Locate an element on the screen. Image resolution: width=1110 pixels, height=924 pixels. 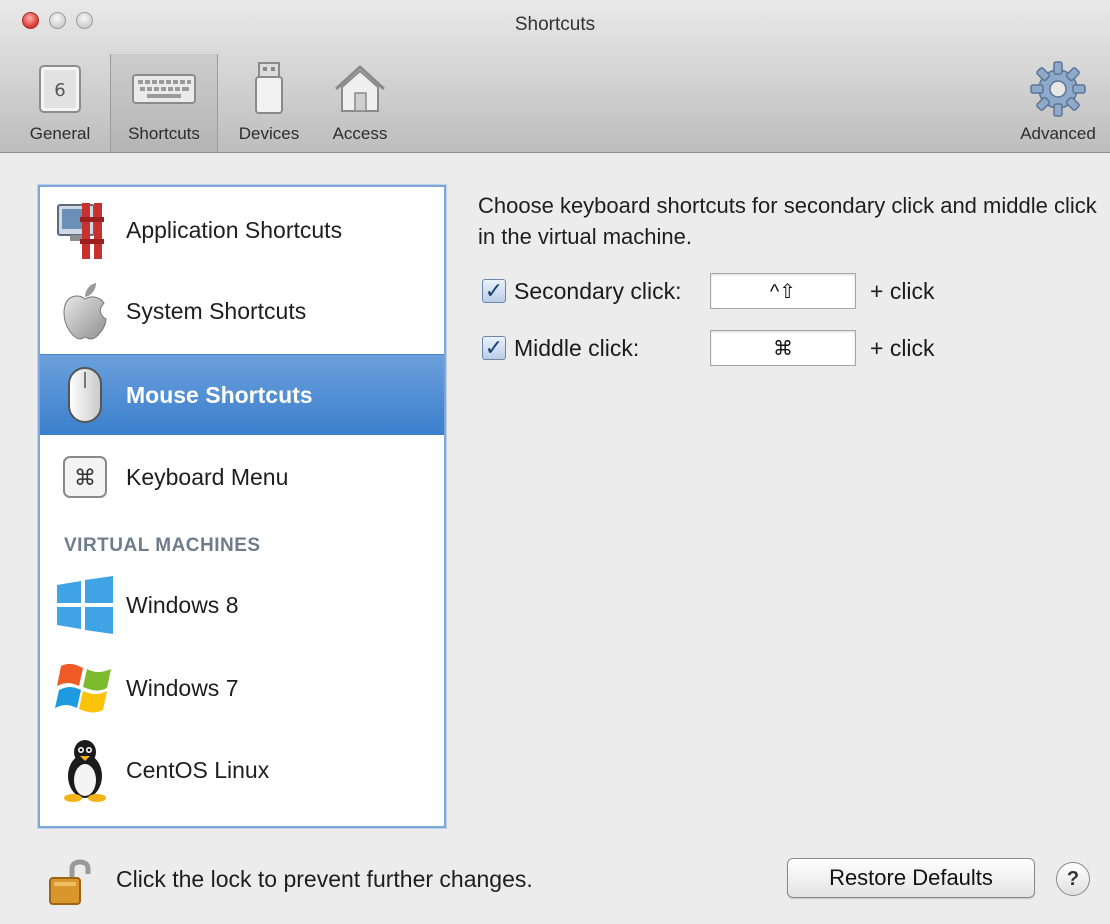
secondary-click-label: Secondary click: is located at coordinates (598, 290).